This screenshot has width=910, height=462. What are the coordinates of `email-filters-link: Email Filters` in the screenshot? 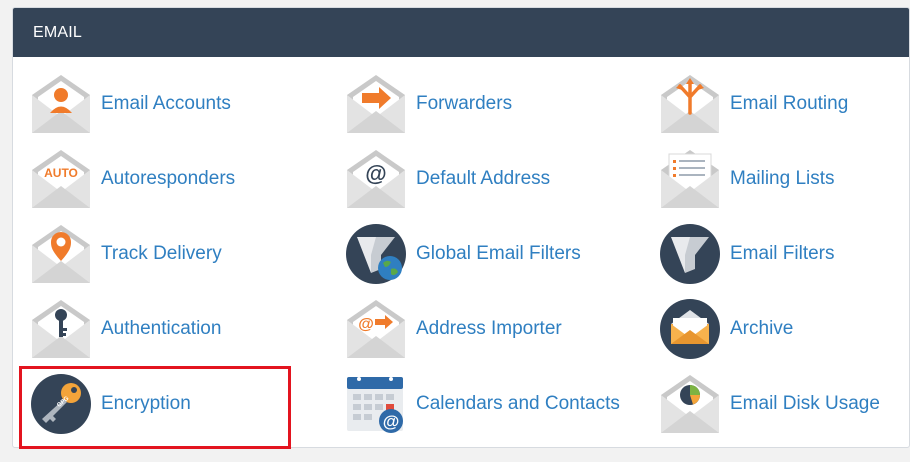 It's located at (747, 254).